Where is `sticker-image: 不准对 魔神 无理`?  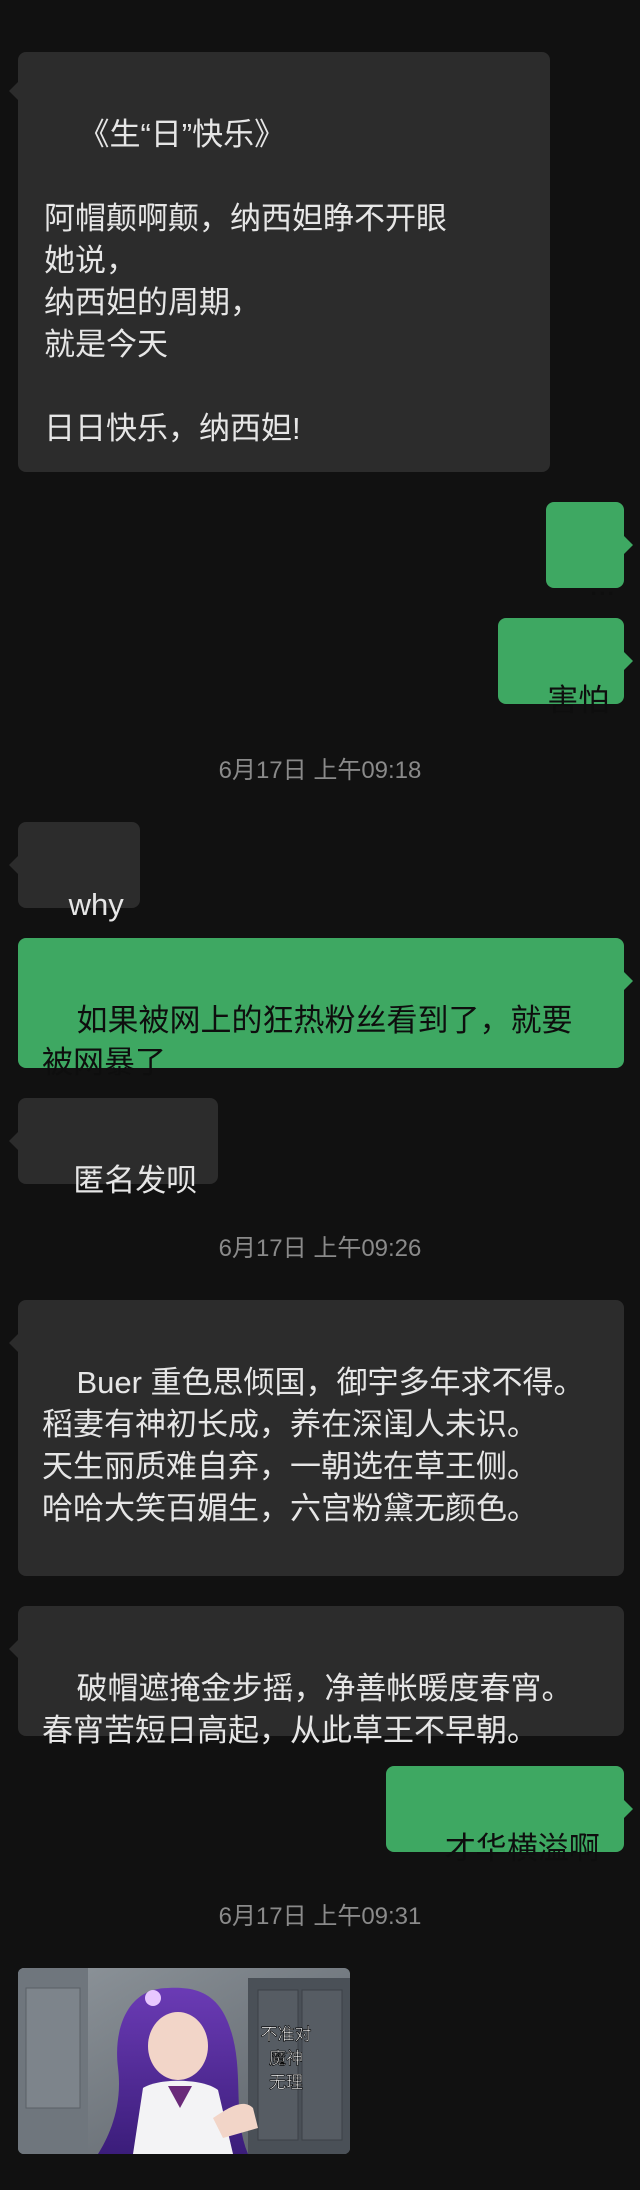
sticker-image: 不准对 魔神 无理 is located at coordinates (184, 2061).